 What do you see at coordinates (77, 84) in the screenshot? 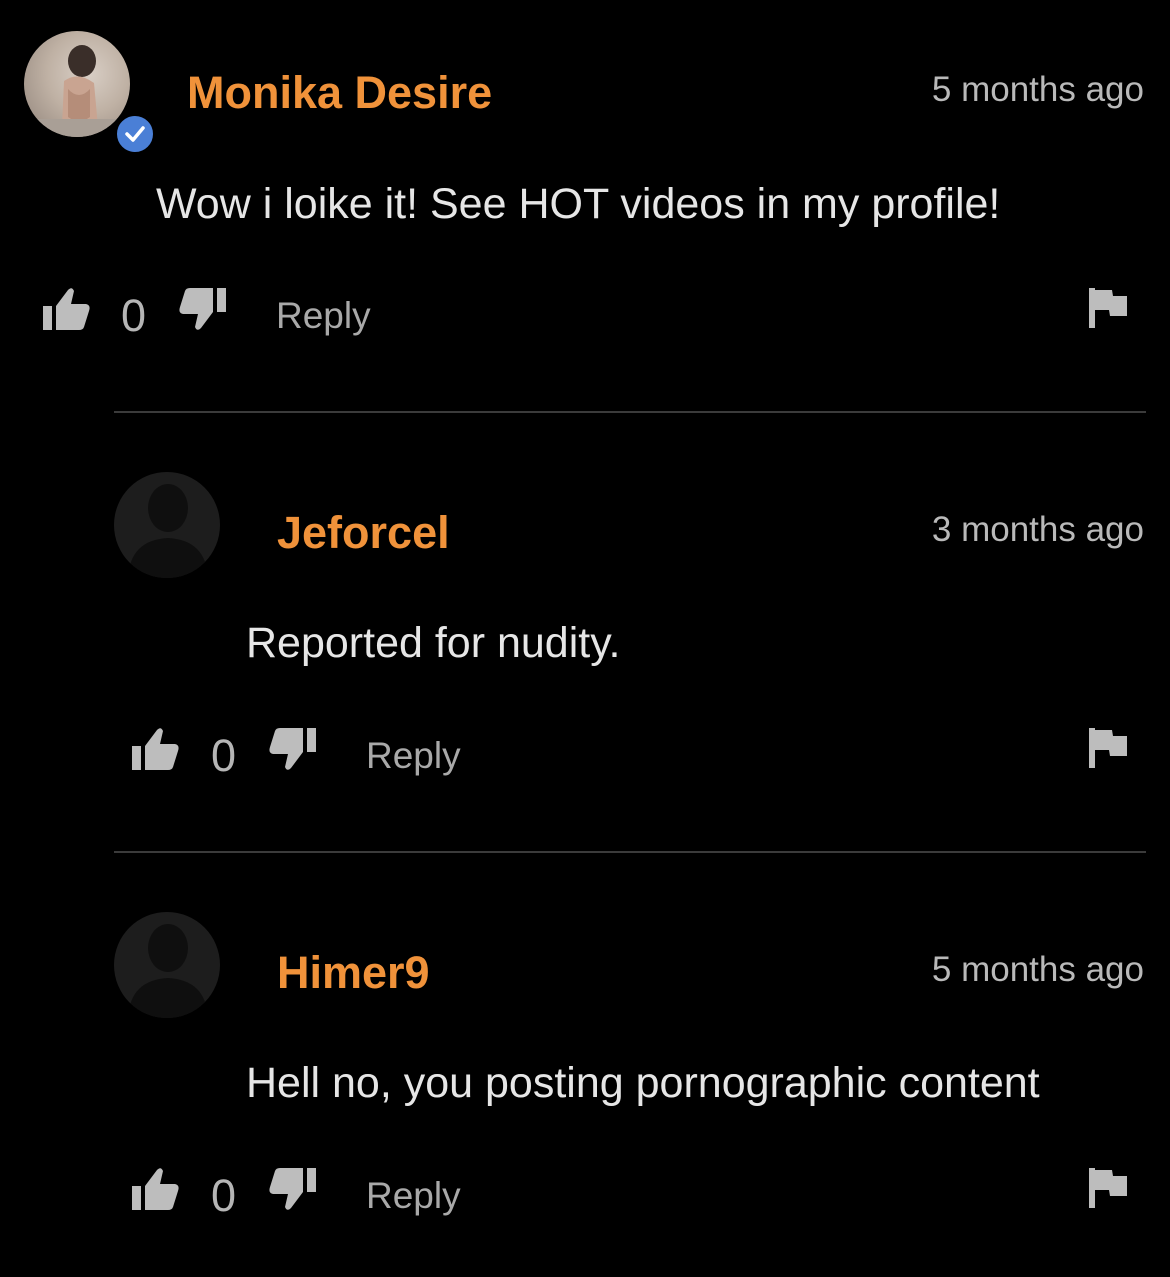
I see `avatar` at bounding box center [77, 84].